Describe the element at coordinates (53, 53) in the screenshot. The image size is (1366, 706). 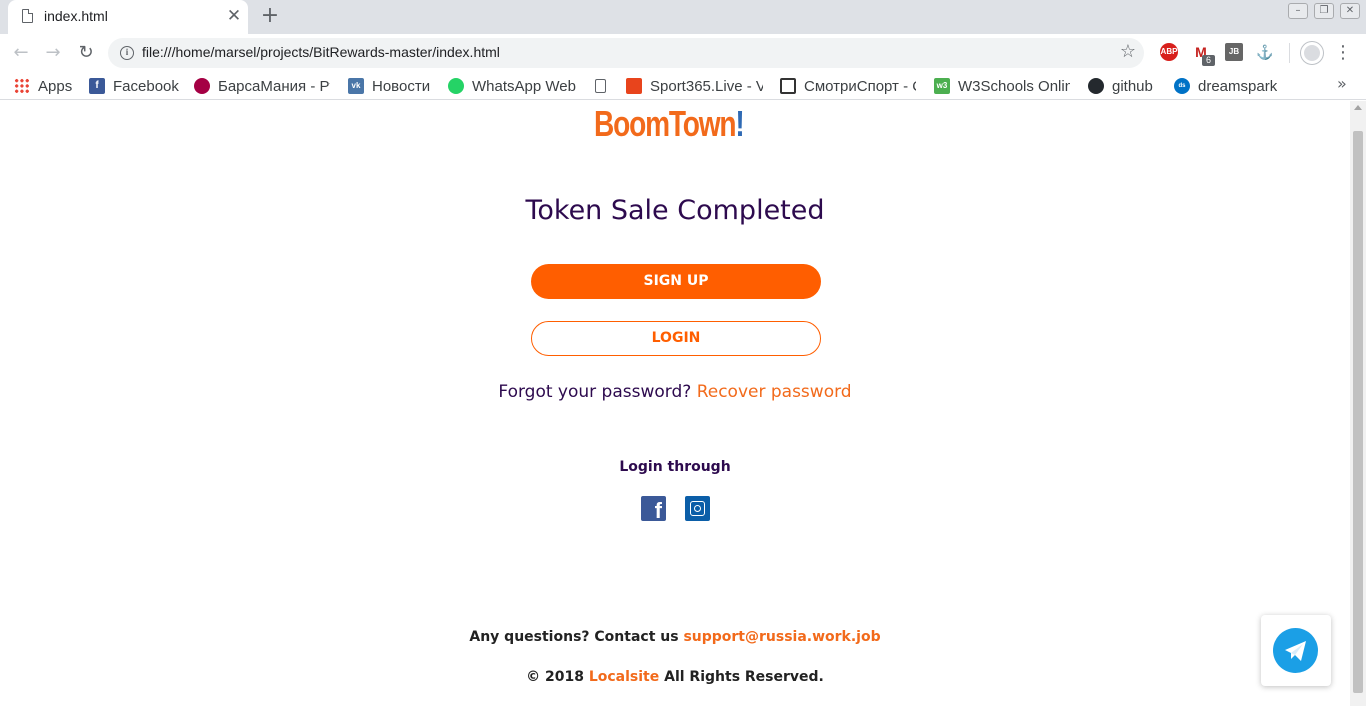
I see `forward-button: →` at that location.